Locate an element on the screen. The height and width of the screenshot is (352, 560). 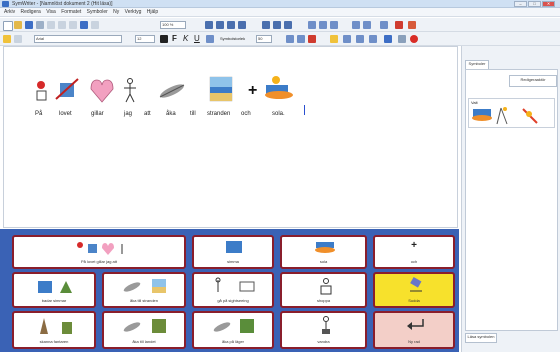
swim-icon is located at coordinates (234, 247).